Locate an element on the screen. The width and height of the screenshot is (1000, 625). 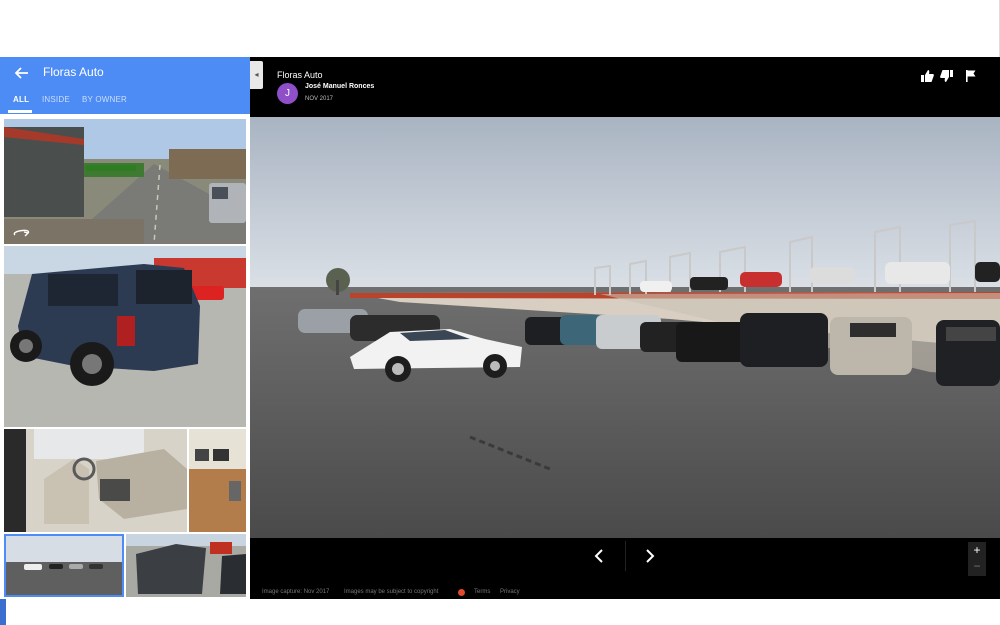
thumbnail-interior is located at coordinates (95, 480).